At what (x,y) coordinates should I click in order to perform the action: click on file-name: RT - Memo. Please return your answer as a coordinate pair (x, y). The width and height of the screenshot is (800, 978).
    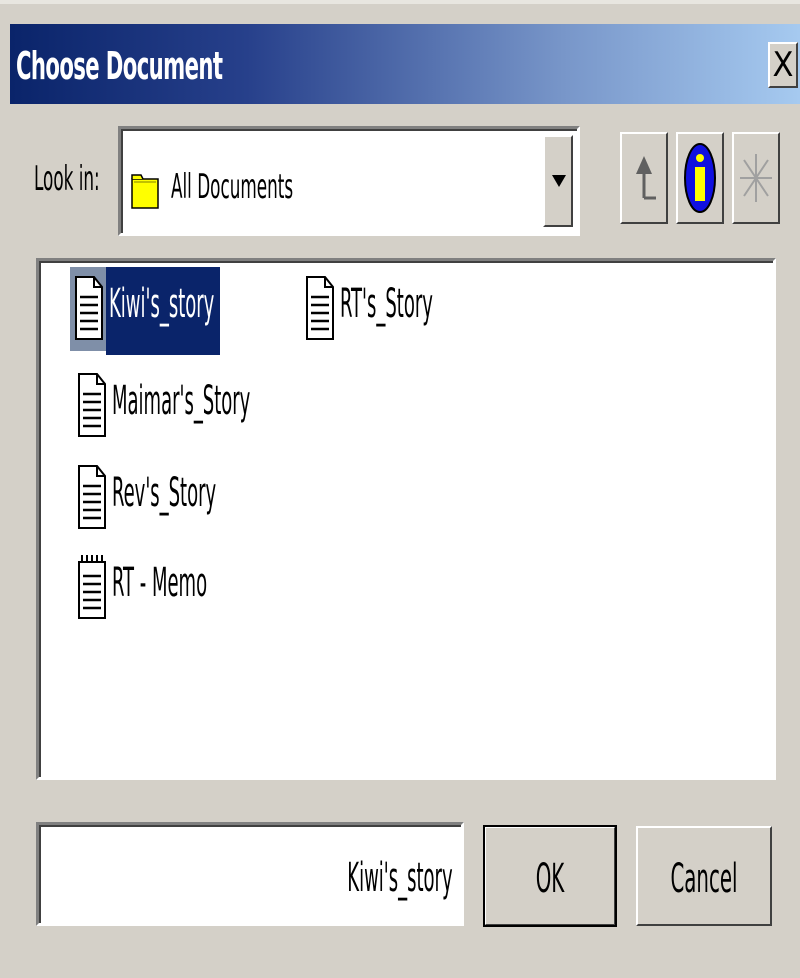
    Looking at the image, I should click on (160, 583).